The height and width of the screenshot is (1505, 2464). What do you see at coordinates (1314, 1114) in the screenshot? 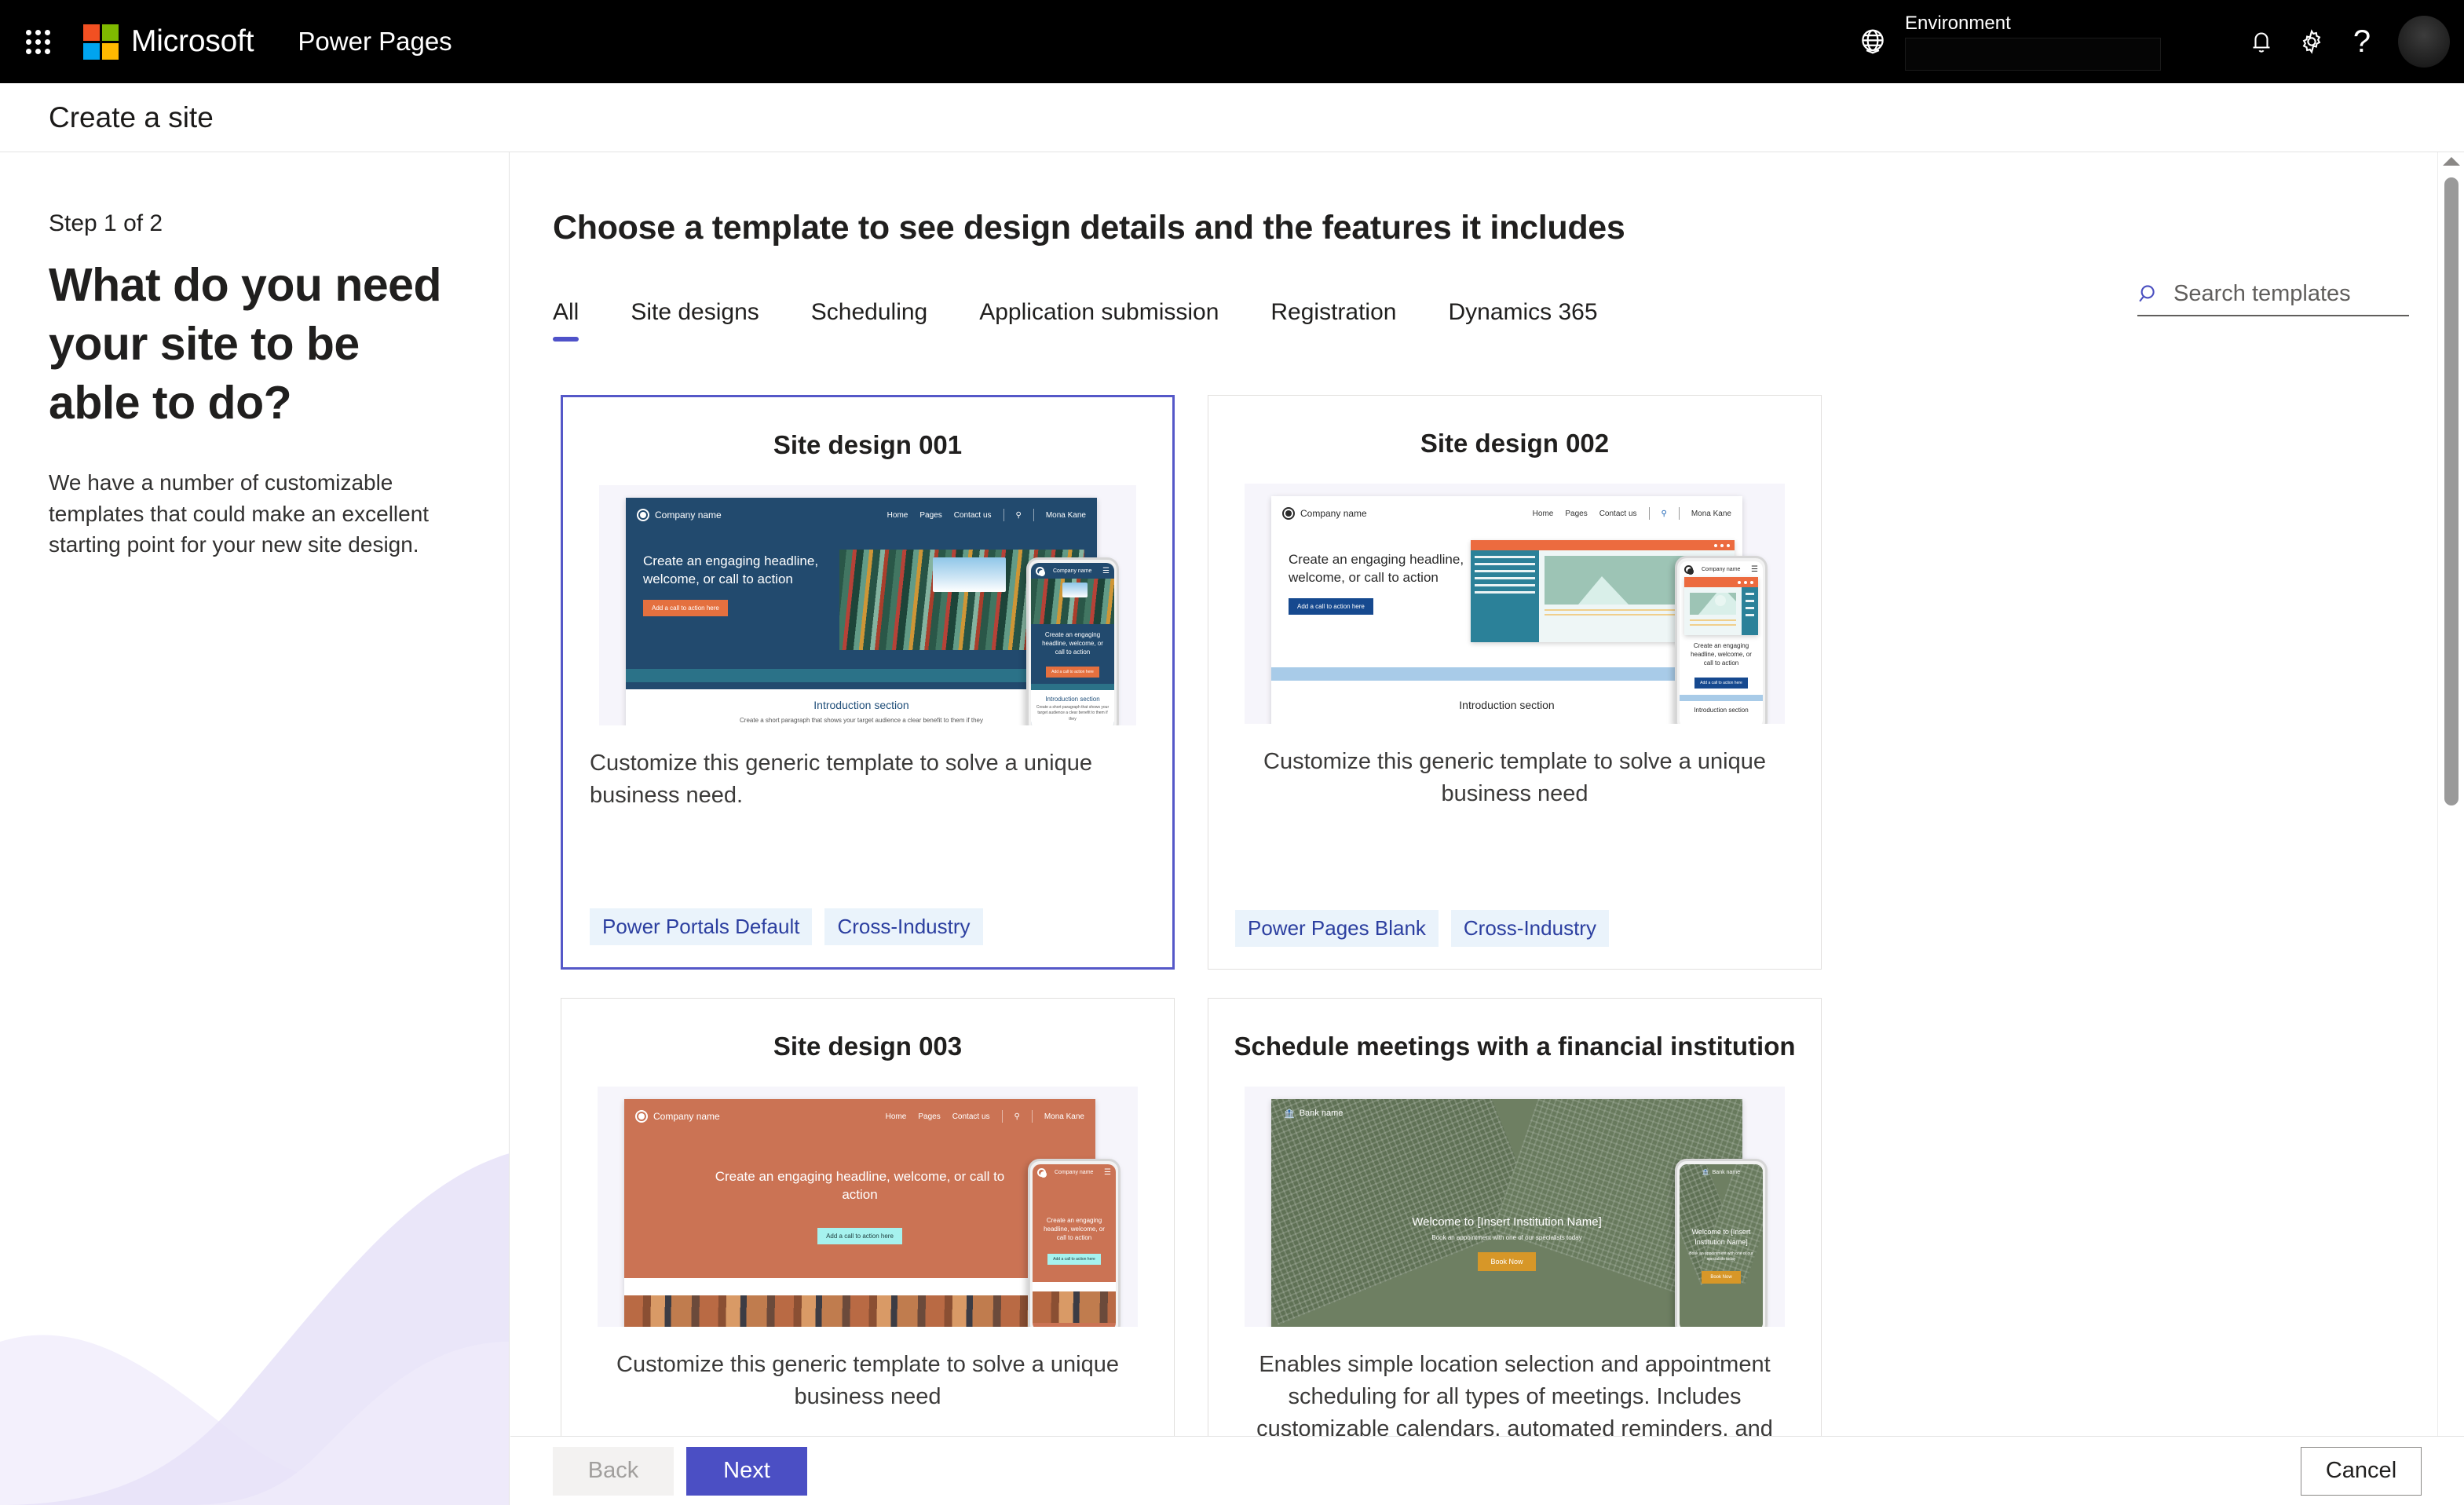
I see `preview-brand: 🏦 Bank name` at bounding box center [1314, 1114].